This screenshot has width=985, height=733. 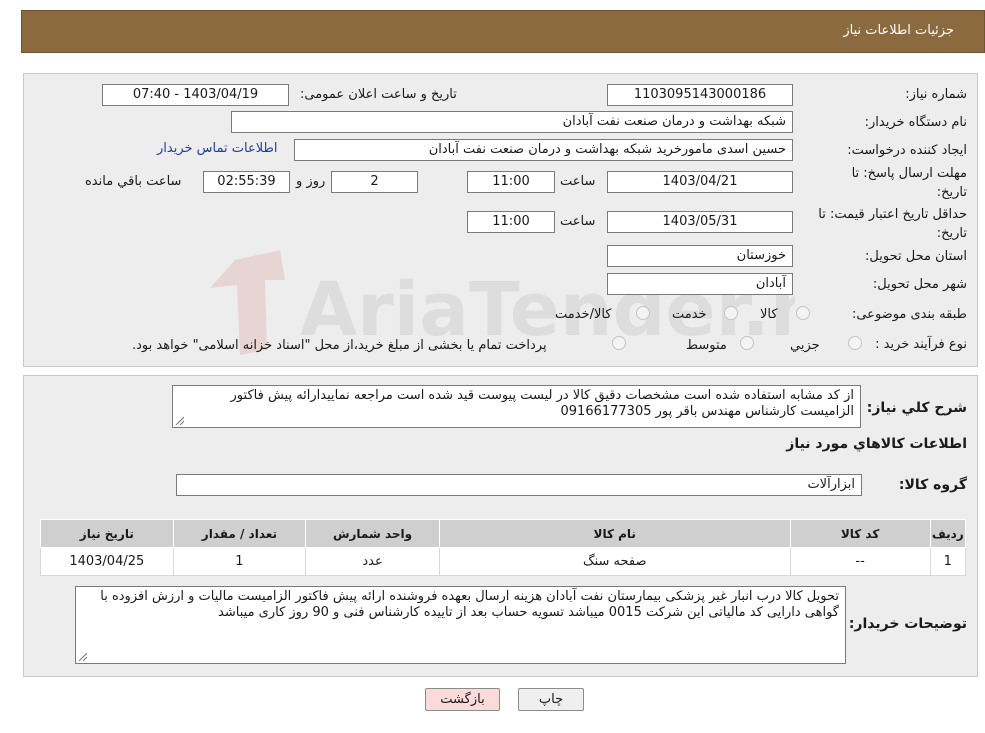 What do you see at coordinates (700, 256) in the screenshot?
I see `province-field: خوزستان` at bounding box center [700, 256].